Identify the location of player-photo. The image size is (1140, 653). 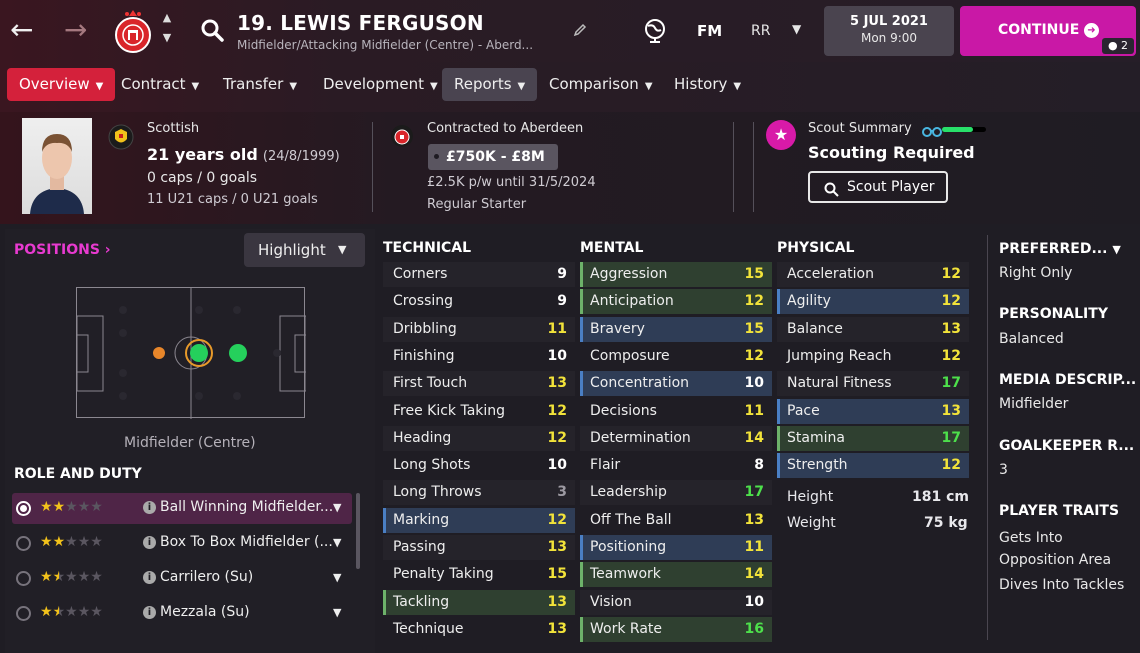
(57, 166).